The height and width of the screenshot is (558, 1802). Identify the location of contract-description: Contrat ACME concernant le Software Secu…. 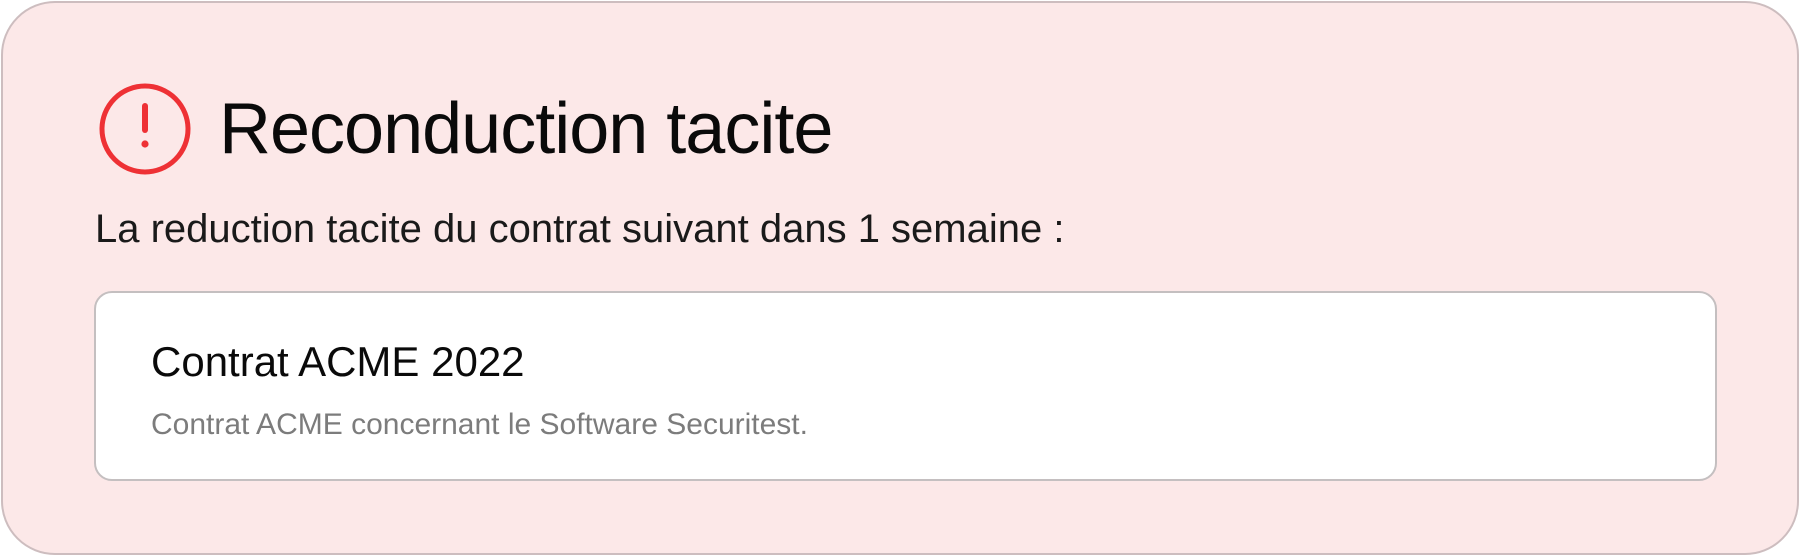
(479, 424).